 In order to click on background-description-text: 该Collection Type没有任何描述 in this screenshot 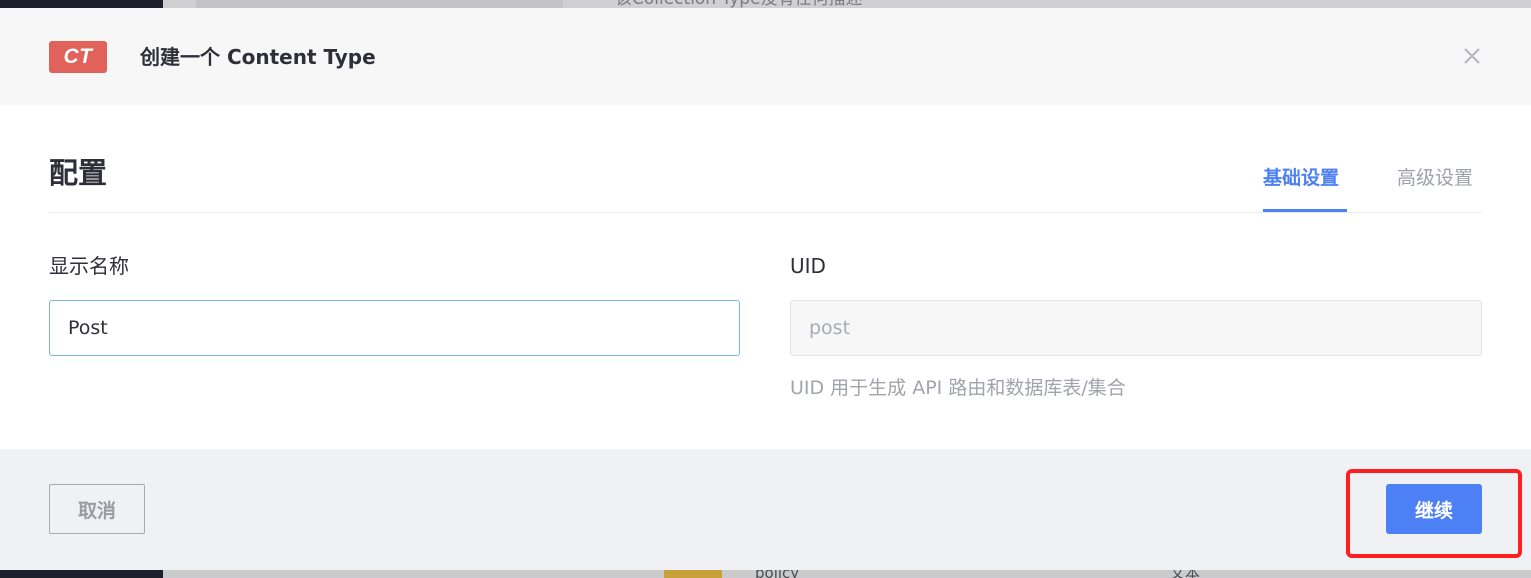, I will do `click(739, 4)`.